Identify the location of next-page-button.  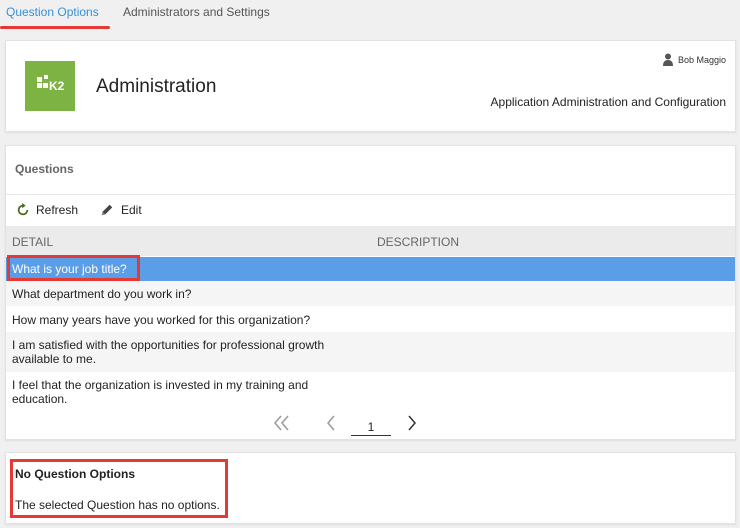
(412, 425).